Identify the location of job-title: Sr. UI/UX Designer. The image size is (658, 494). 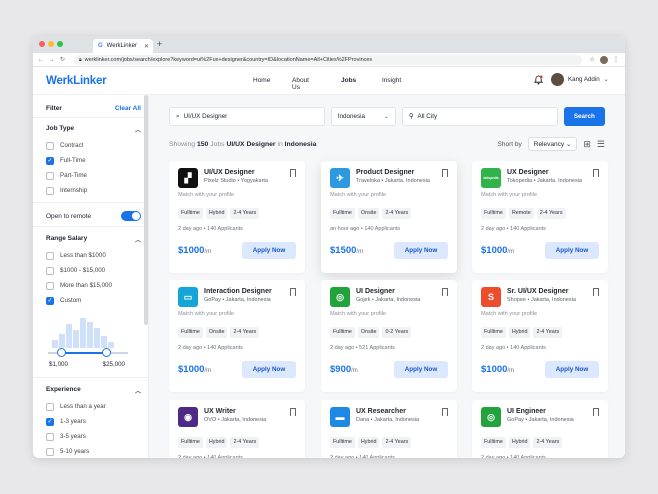
(541, 291).